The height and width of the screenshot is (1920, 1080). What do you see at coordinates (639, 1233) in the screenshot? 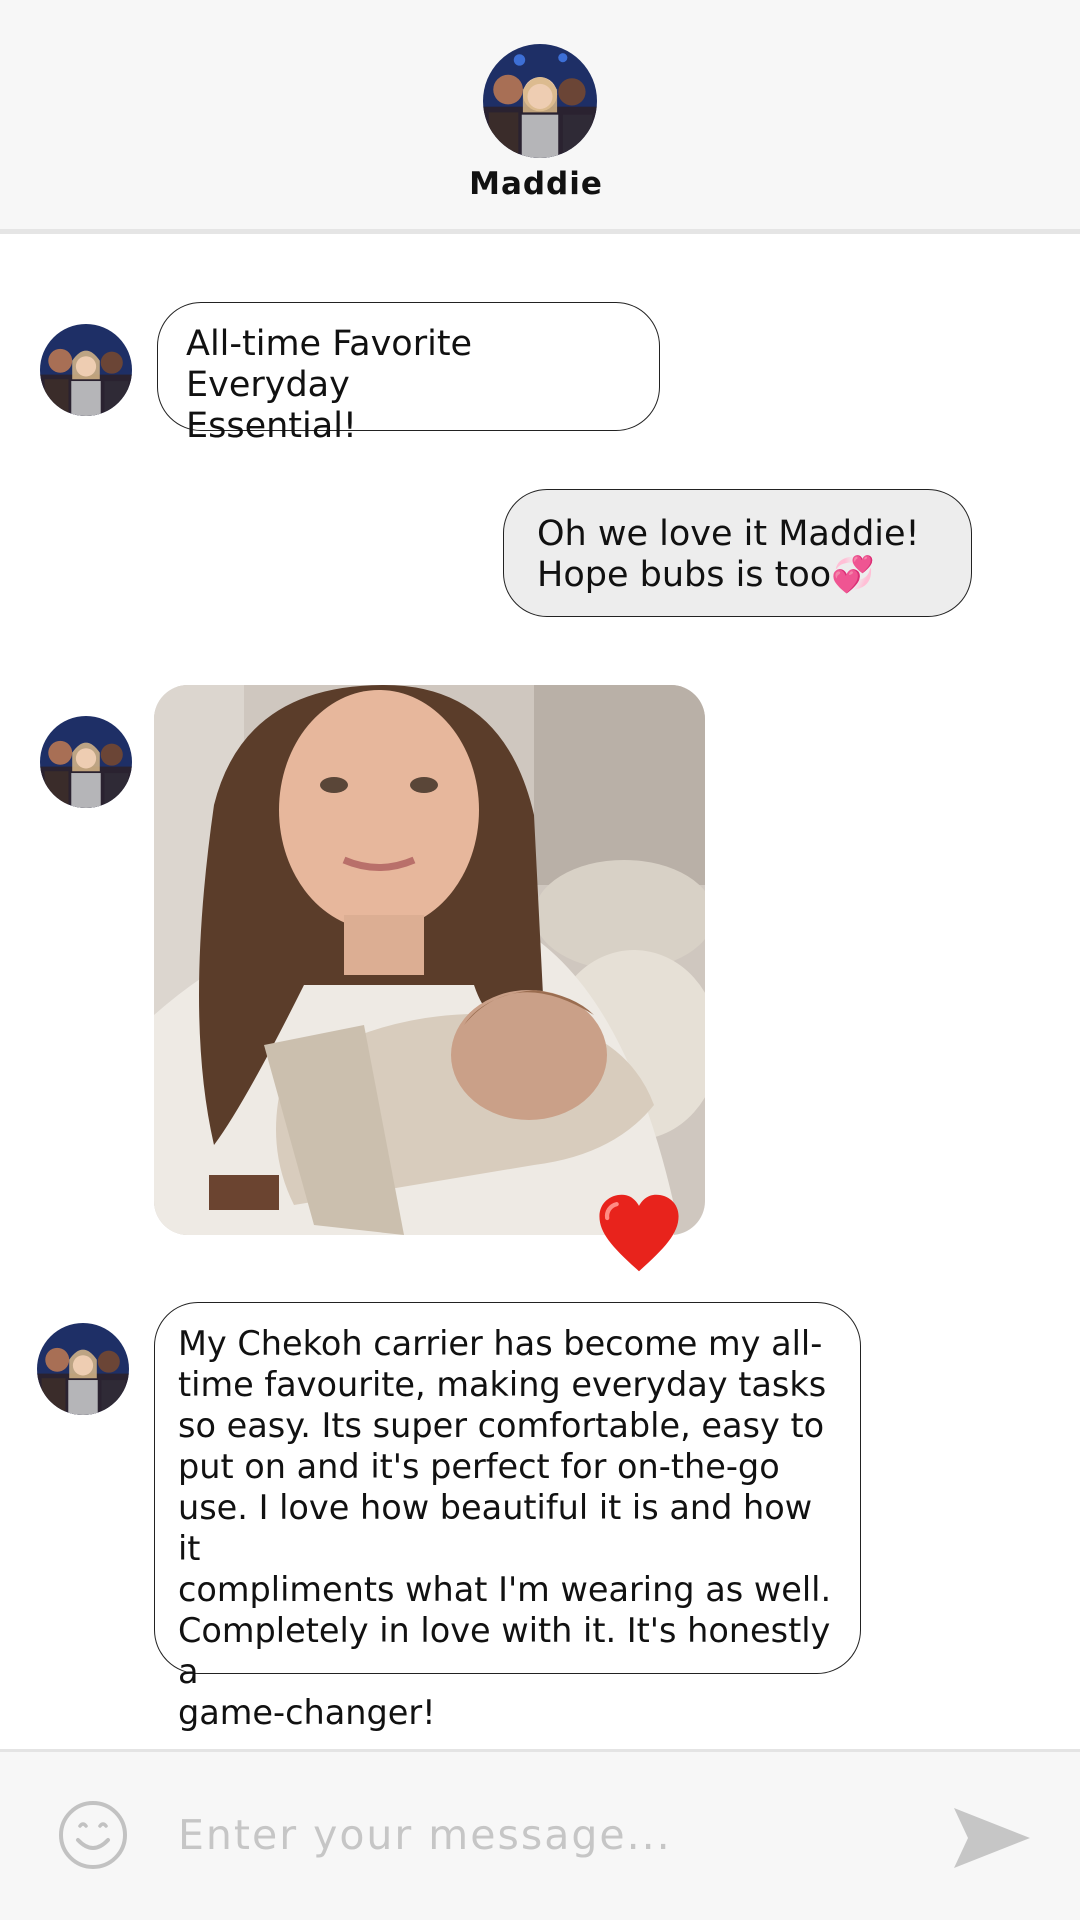
I see `heart-reaction-icon` at bounding box center [639, 1233].